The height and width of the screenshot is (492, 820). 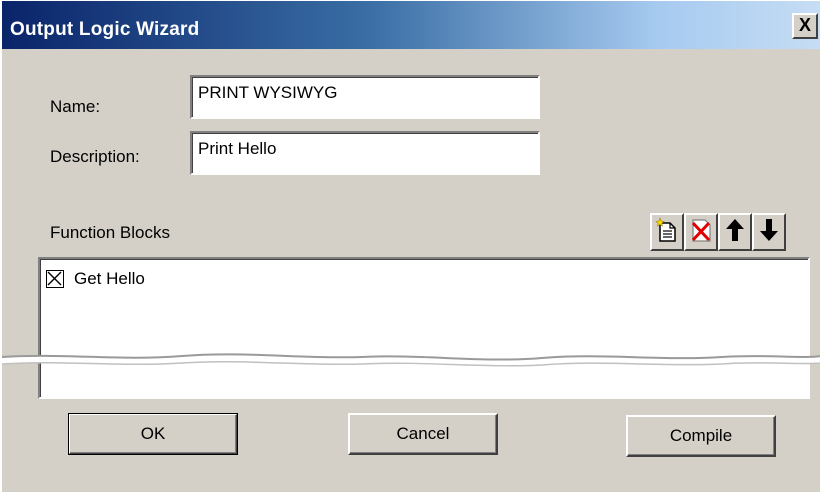 I want to click on arrow-up-icon, so click(x=735, y=232).